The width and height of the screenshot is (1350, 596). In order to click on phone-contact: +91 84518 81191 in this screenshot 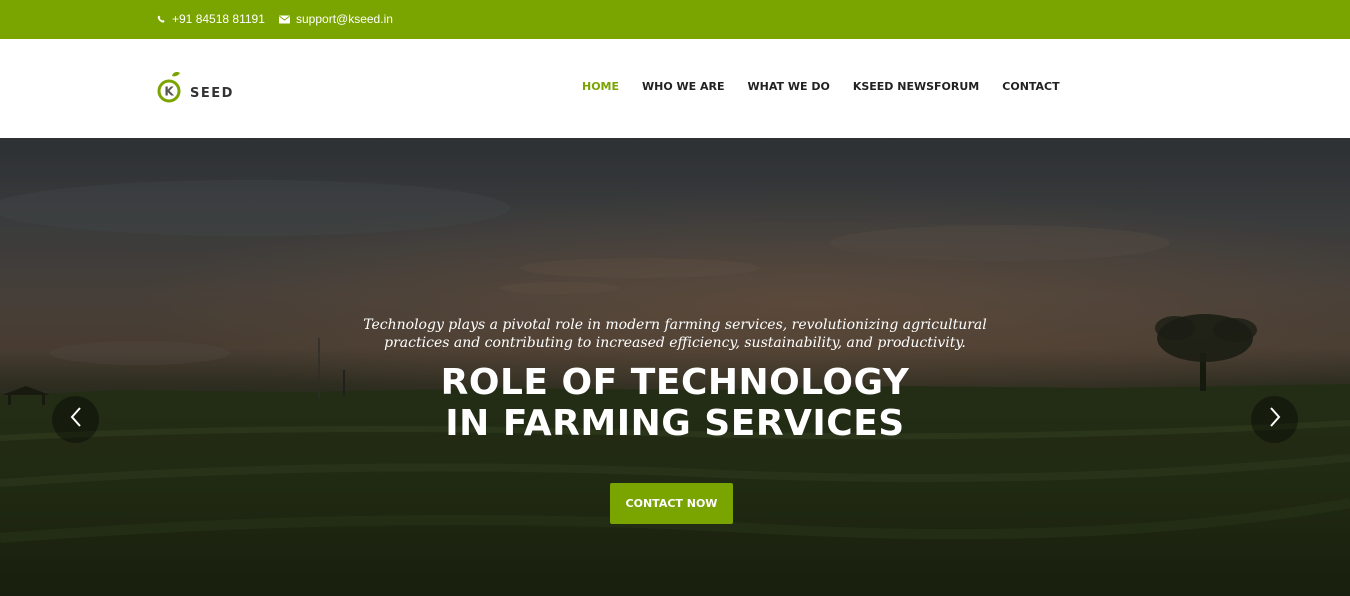, I will do `click(211, 19)`.